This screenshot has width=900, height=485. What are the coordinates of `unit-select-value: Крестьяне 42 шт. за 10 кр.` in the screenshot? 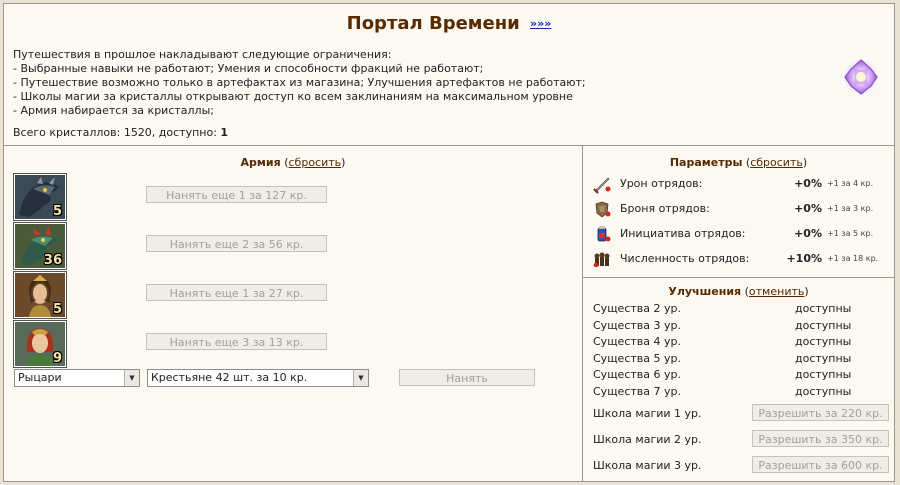 It's located at (229, 377).